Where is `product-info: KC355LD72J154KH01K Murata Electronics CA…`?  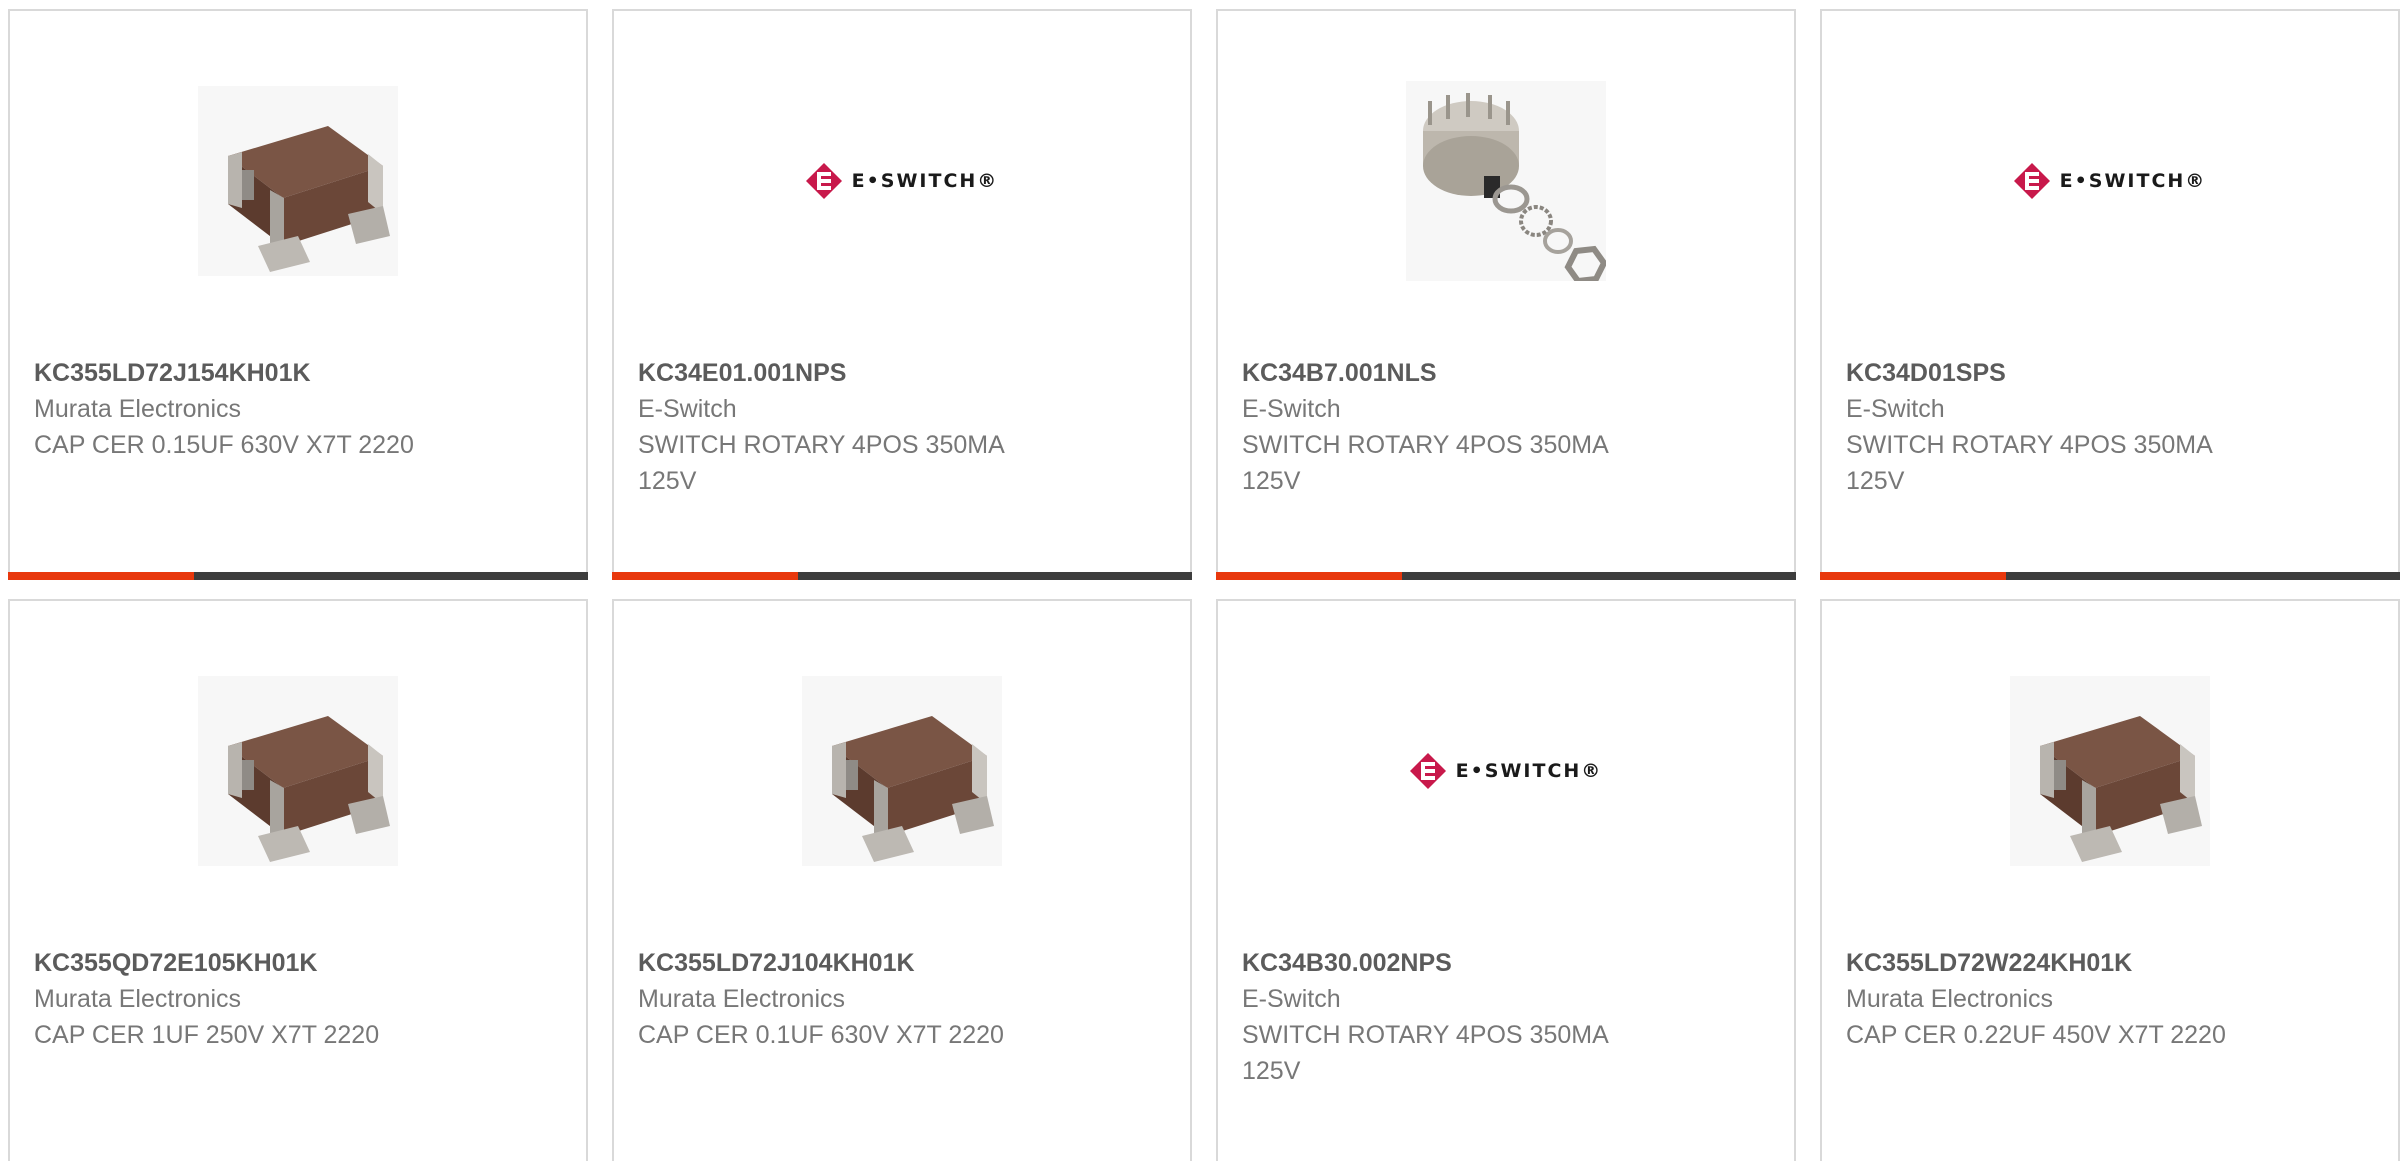 product-info: KC355LD72J154KH01K Murata Electronics CA… is located at coordinates (298, 409).